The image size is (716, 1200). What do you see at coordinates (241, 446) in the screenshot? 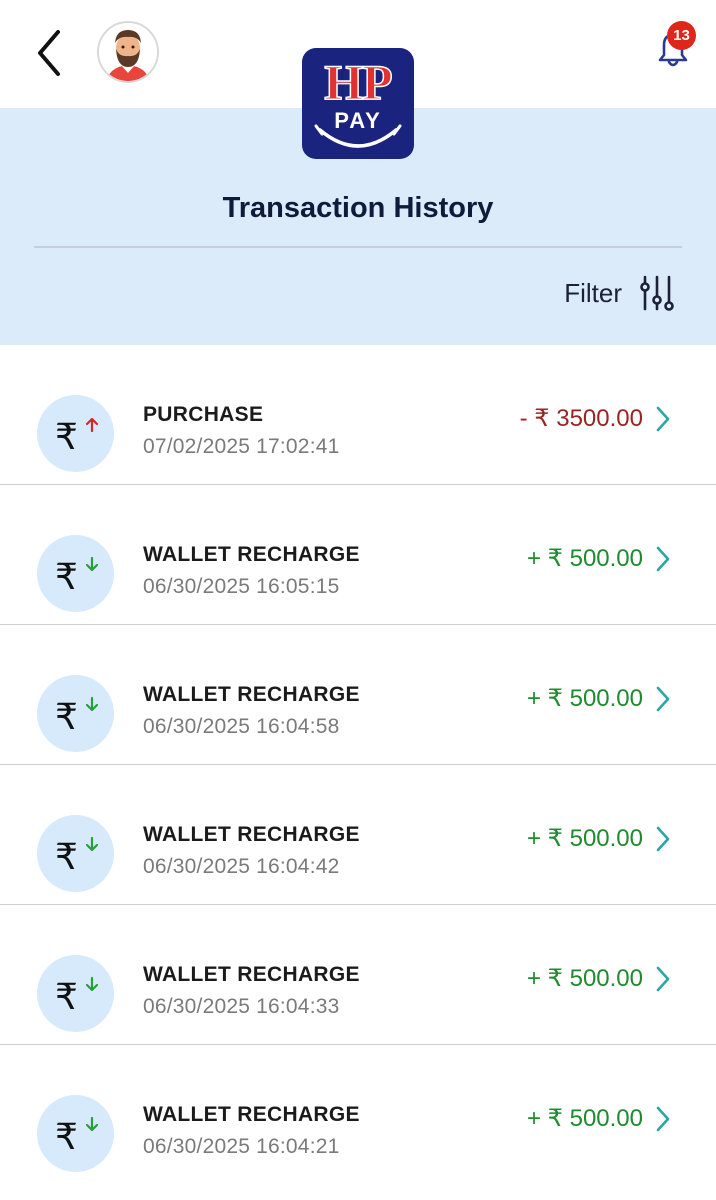
I see `transaction-datetime: 07/02/2025 17:02:41` at bounding box center [241, 446].